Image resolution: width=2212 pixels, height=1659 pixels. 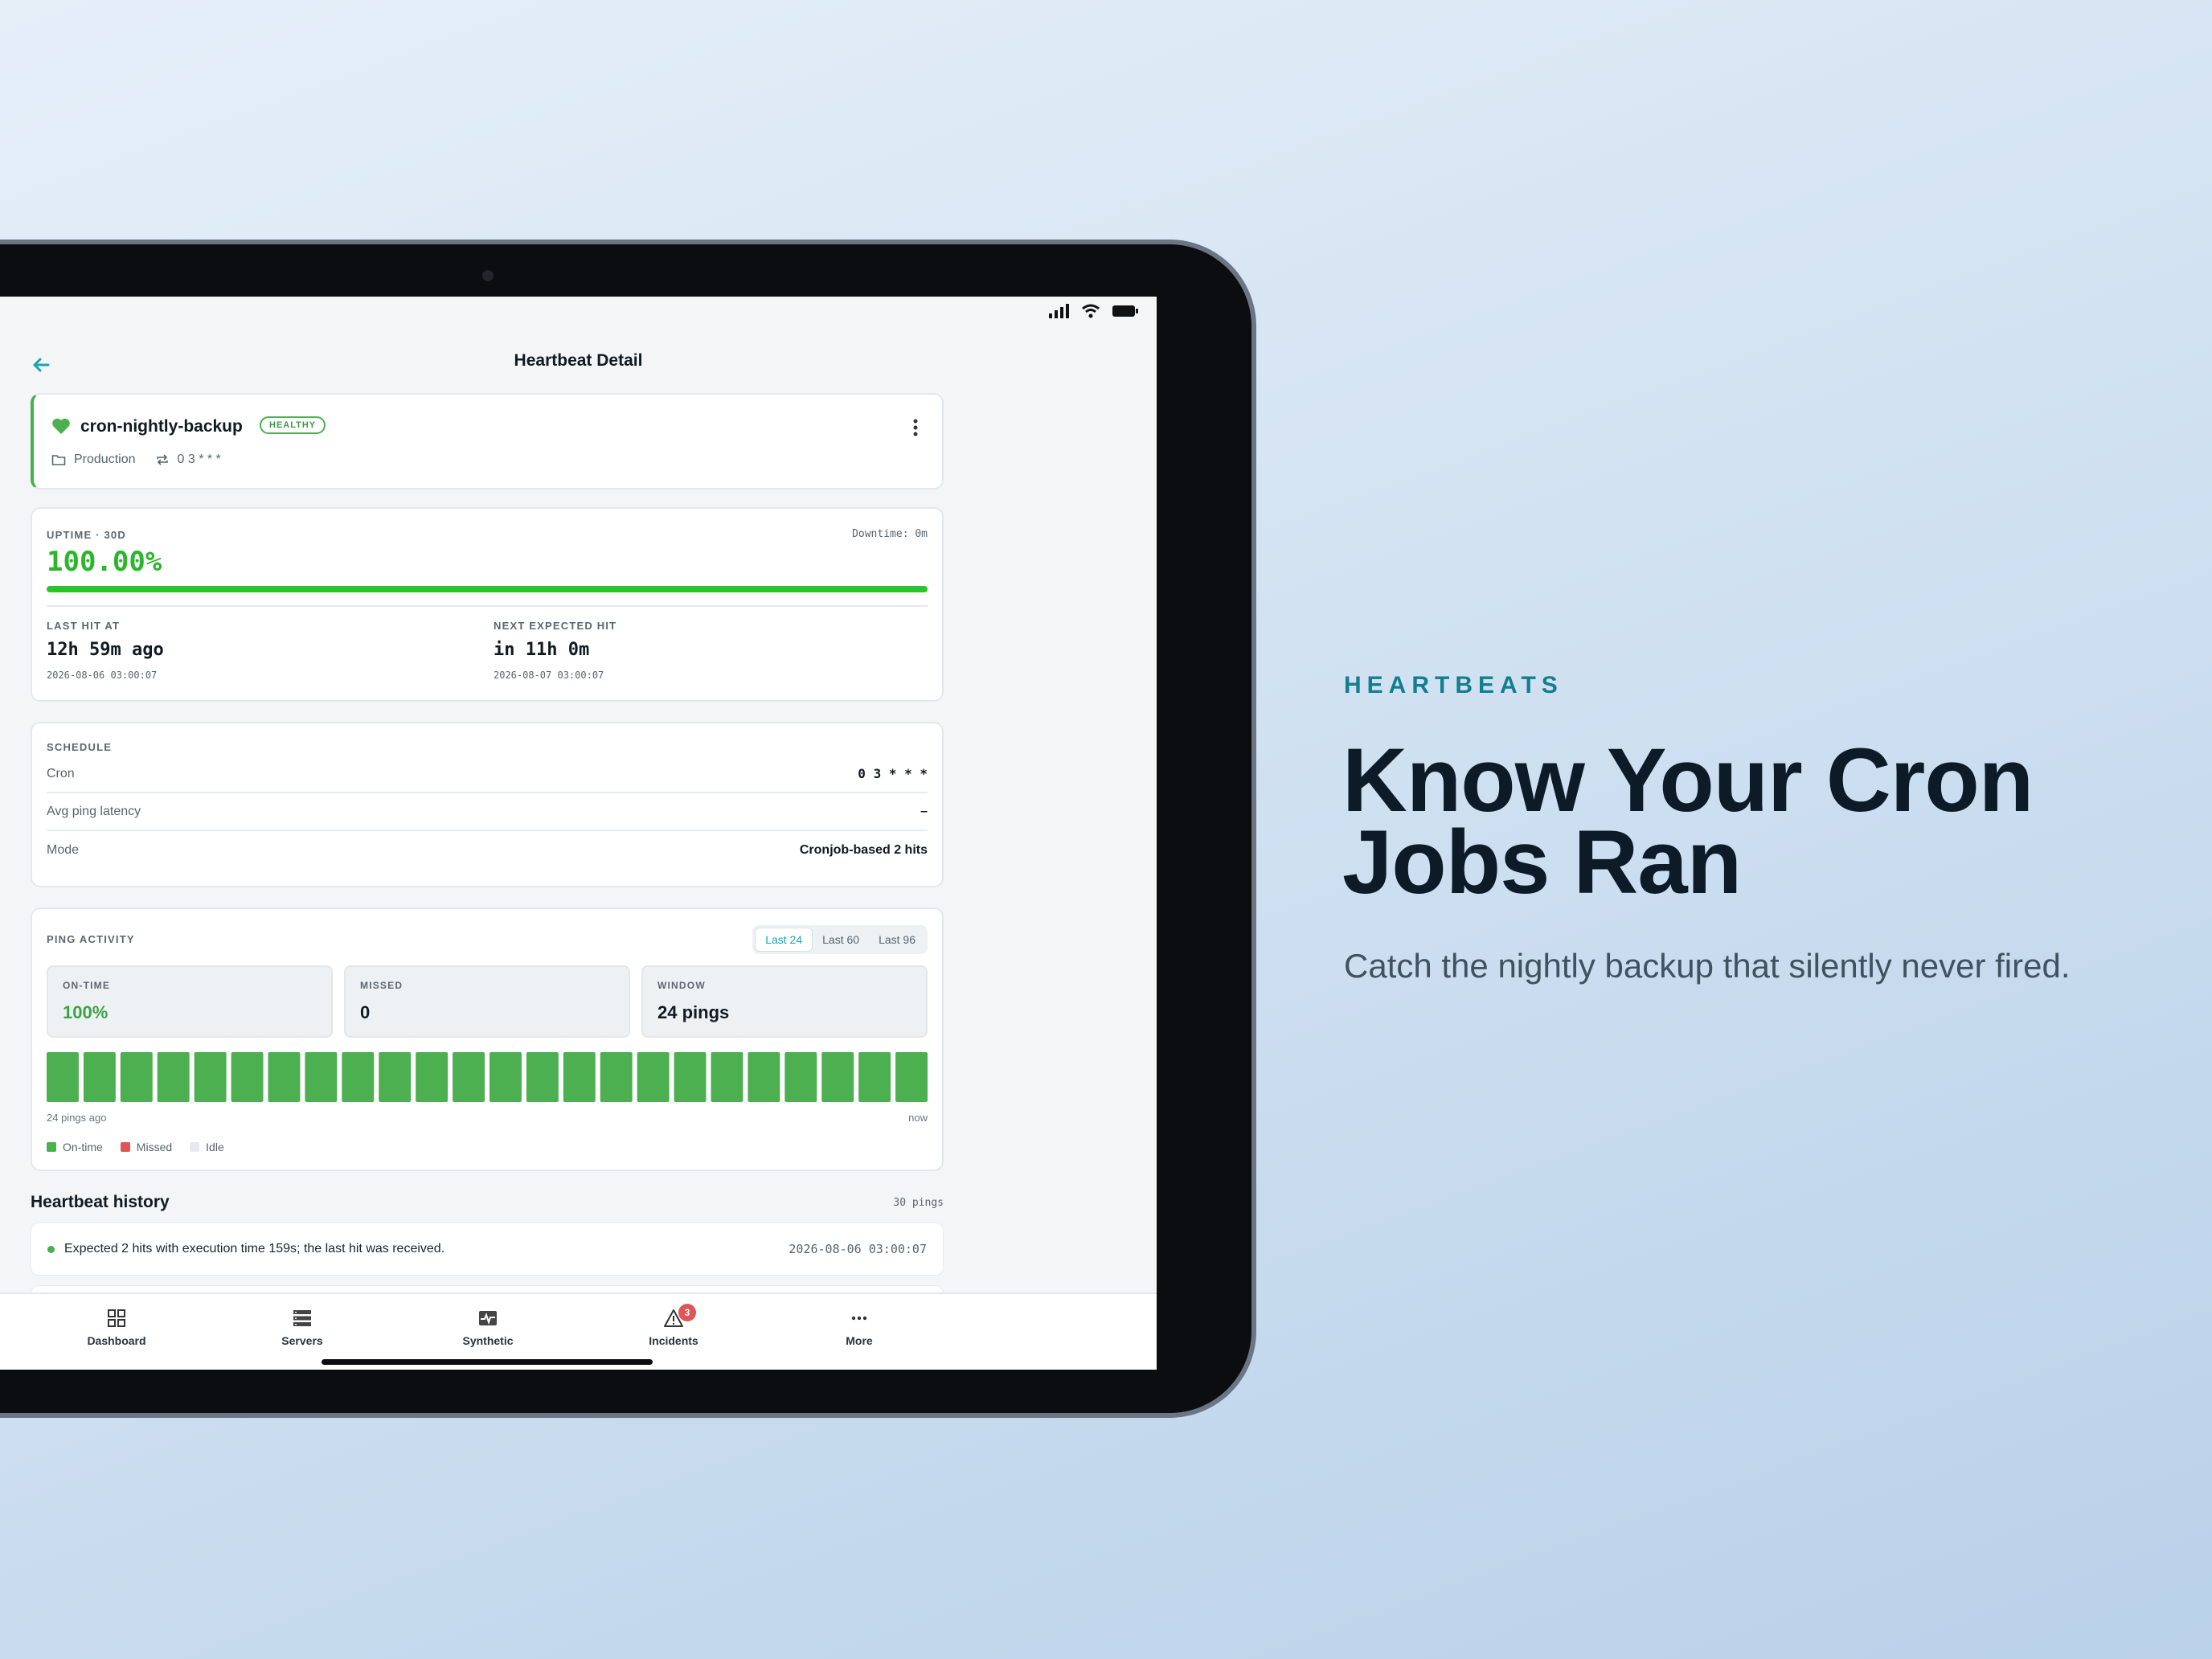 What do you see at coordinates (860, 1327) in the screenshot?
I see `tab-more: More` at bounding box center [860, 1327].